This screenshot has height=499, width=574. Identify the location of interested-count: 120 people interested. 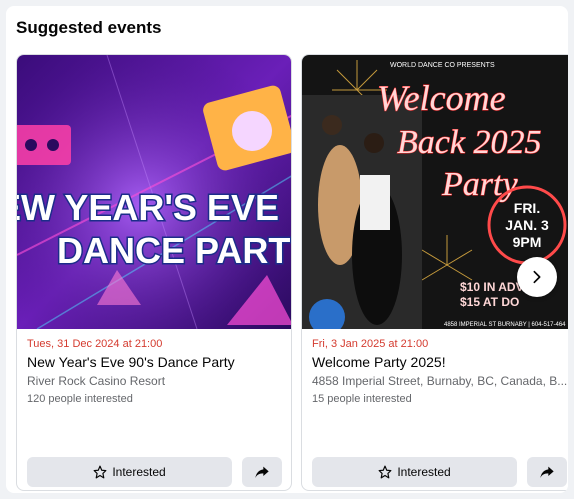
(80, 399).